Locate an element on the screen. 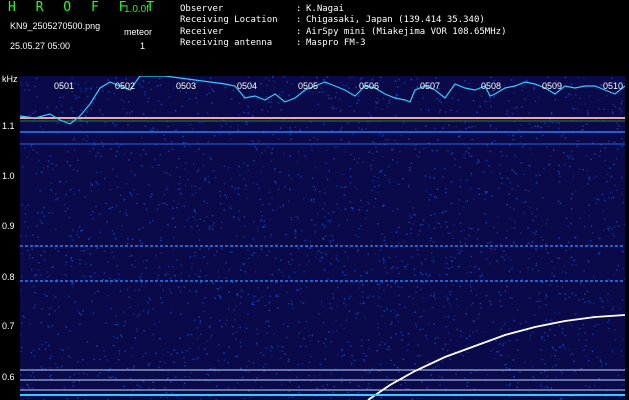 This screenshot has height=400, width=629. observer-sep: : is located at coordinates (299, 9).